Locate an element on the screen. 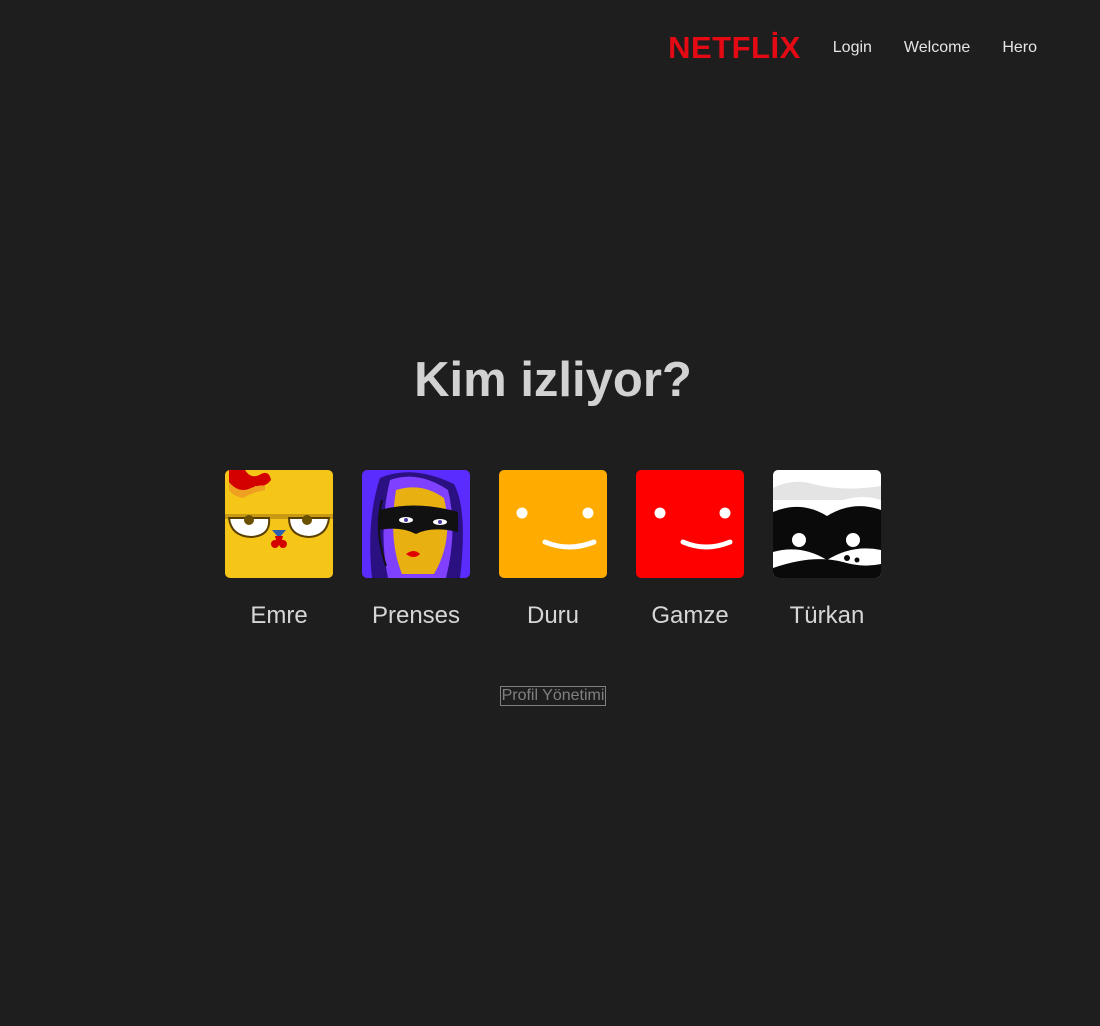 This screenshot has height=1026, width=1100. profile-name: Duru is located at coordinates (553, 615).